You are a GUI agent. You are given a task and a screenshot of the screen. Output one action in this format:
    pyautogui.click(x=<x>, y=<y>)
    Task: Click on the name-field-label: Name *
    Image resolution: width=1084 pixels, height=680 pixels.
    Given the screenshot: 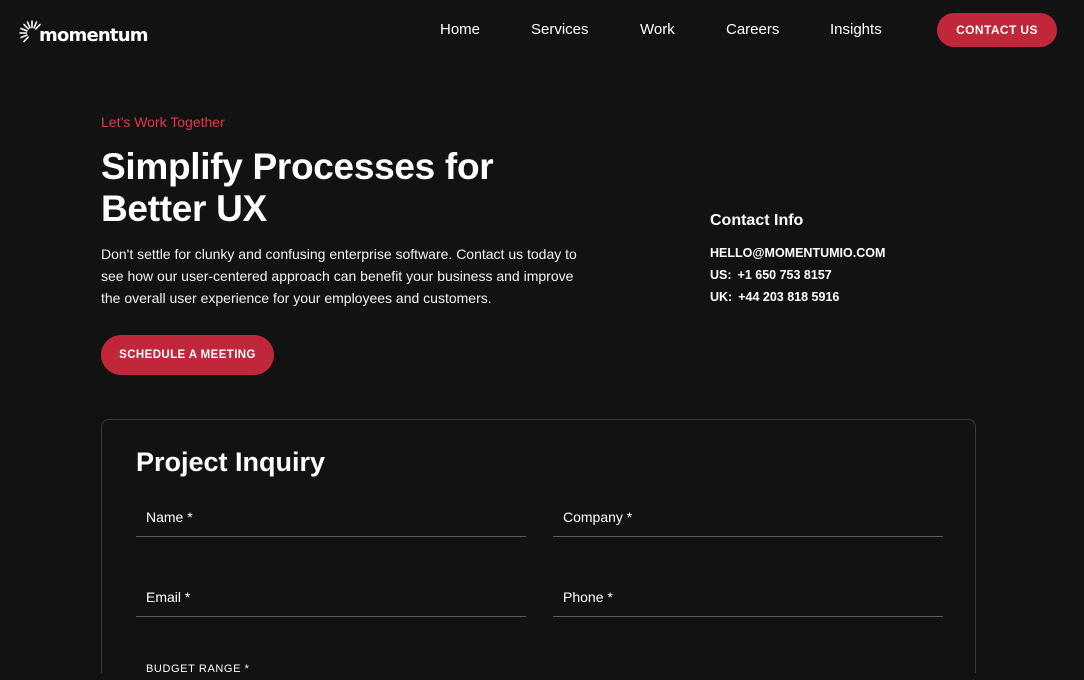 What is the action you would take?
    pyautogui.click(x=169, y=517)
    